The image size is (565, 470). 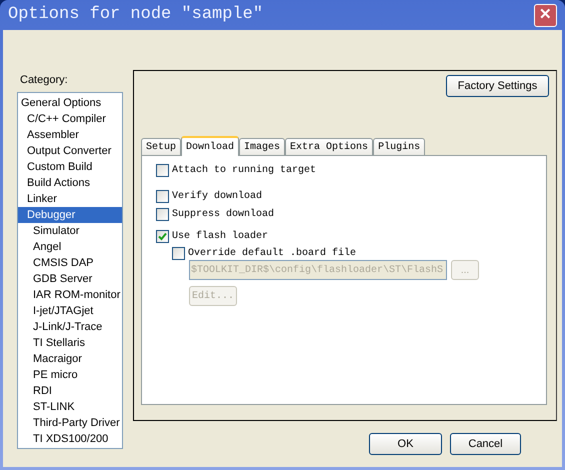 I want to click on category-item: Linker, so click(x=70, y=198).